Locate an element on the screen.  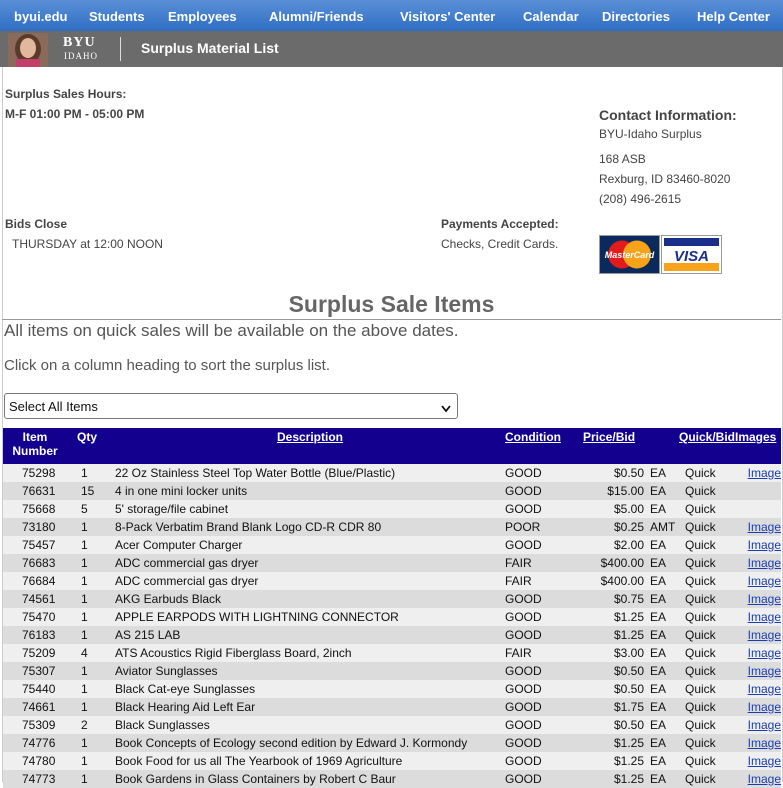
item-number: 74661 is located at coordinates (39, 707).